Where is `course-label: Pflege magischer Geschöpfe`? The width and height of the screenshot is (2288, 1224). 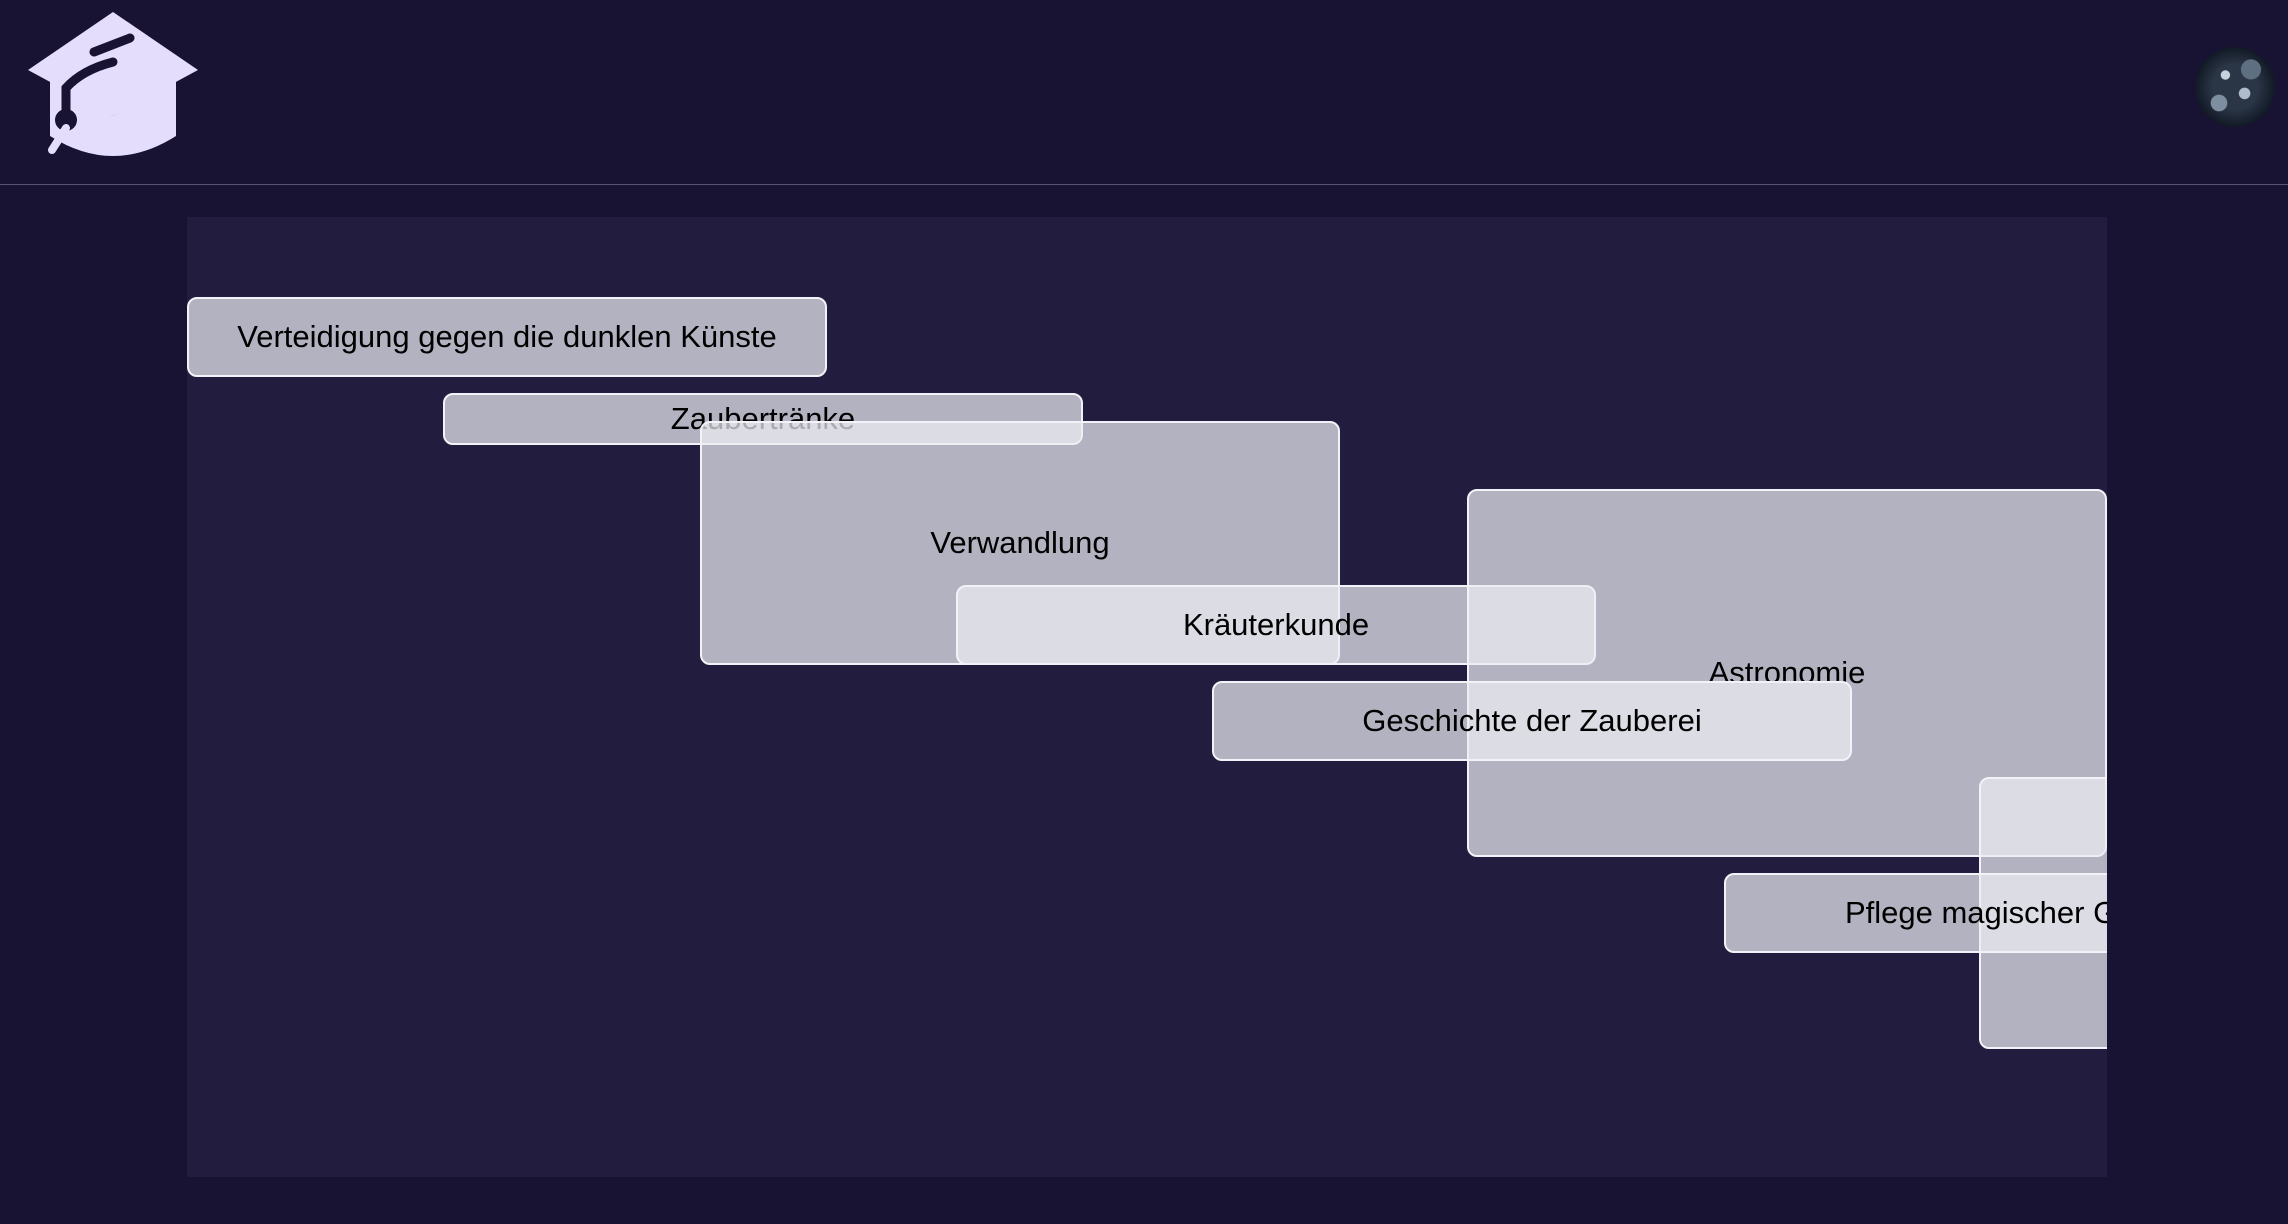 course-label: Pflege magischer Geschöpfe is located at coordinates (1975, 912).